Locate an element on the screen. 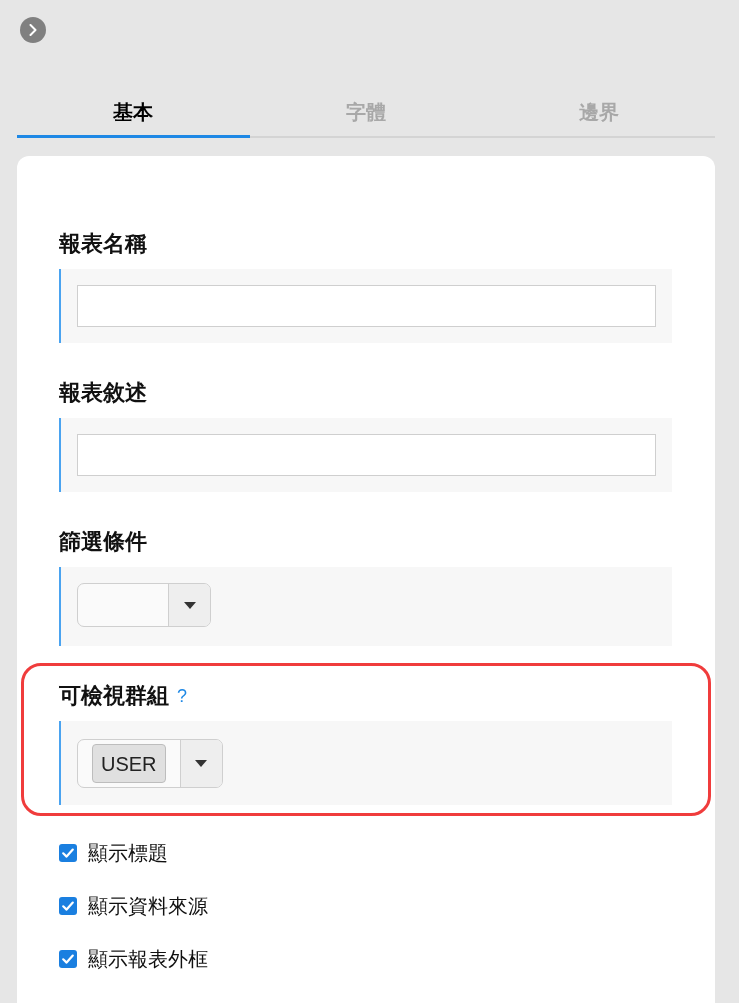 Image resolution: width=739 pixels, height=1003 pixels. field-label: 篩選條件 is located at coordinates (103, 542).